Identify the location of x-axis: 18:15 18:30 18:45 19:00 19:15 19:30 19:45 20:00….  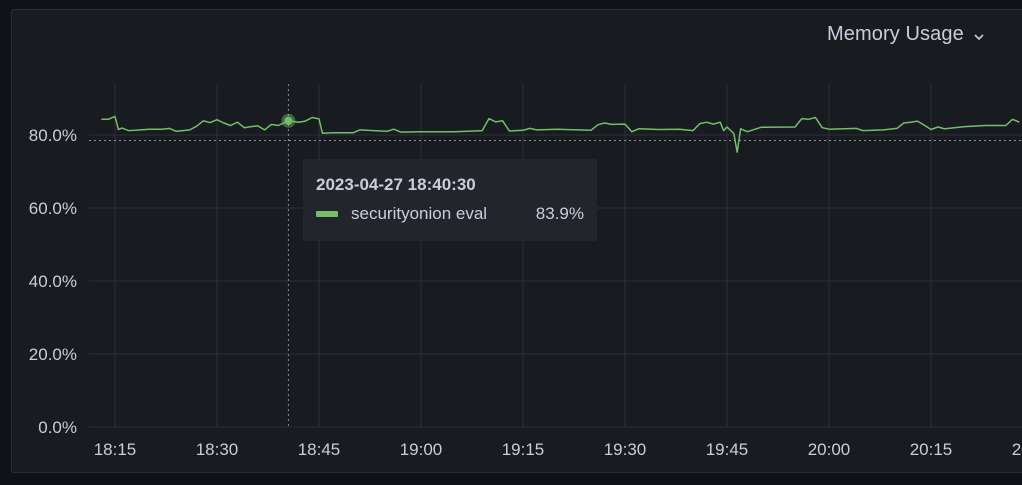
(558, 449).